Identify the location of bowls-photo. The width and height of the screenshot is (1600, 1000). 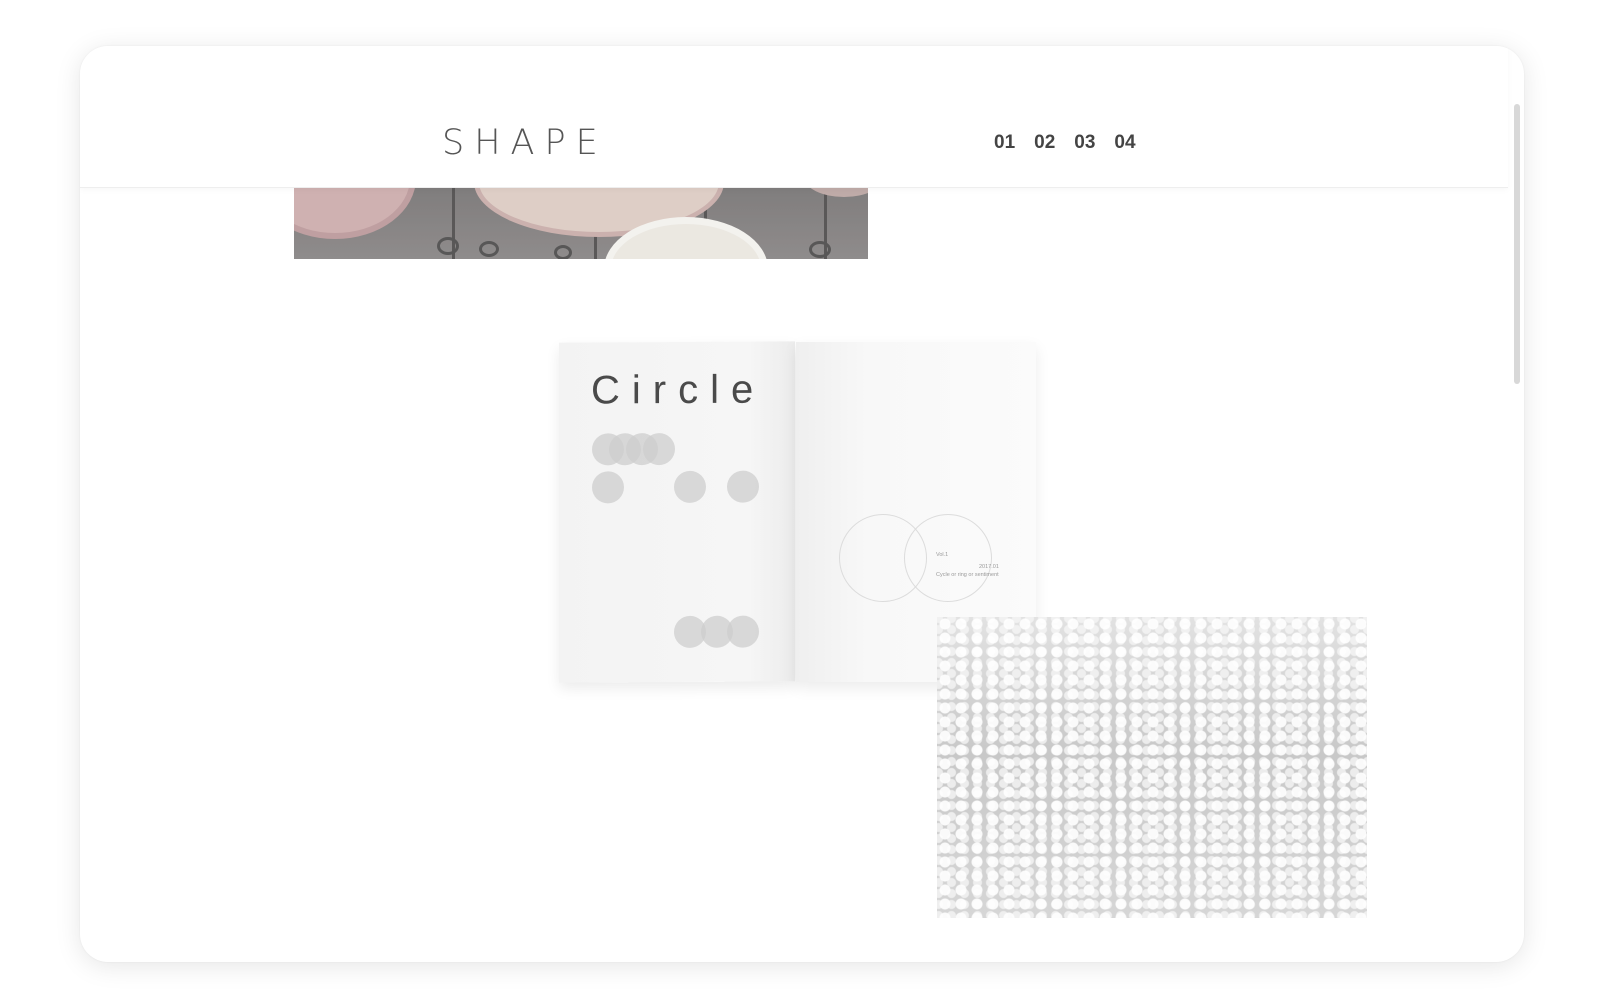
(581, 223).